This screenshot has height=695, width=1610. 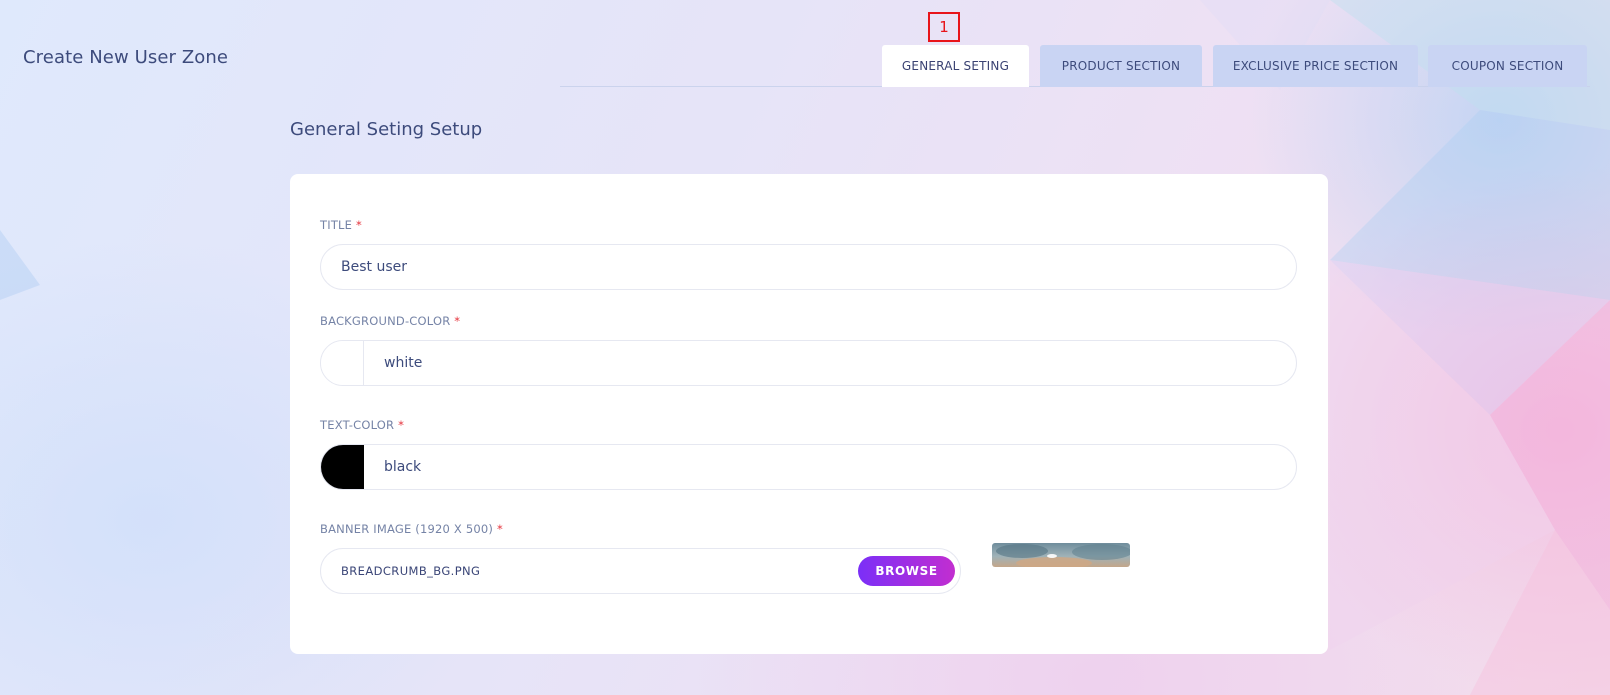 I want to click on text-color-input, so click(x=830, y=467).